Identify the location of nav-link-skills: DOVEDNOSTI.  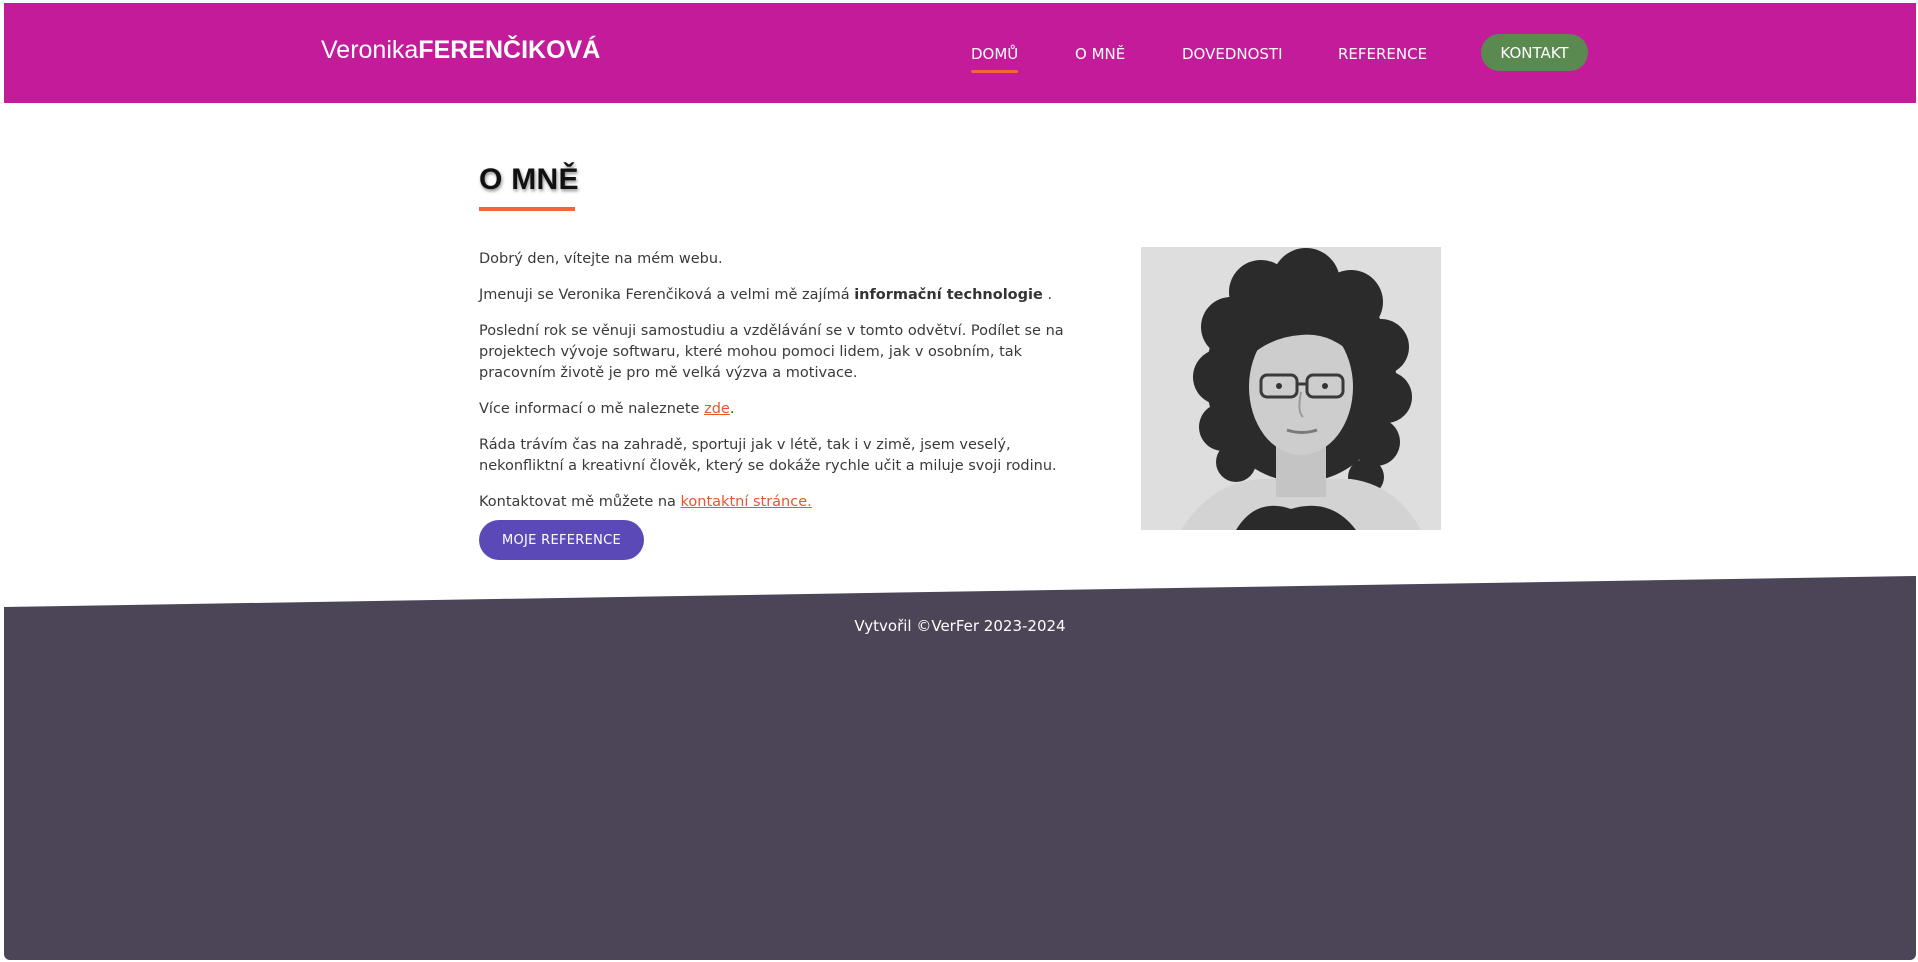
(1232, 54).